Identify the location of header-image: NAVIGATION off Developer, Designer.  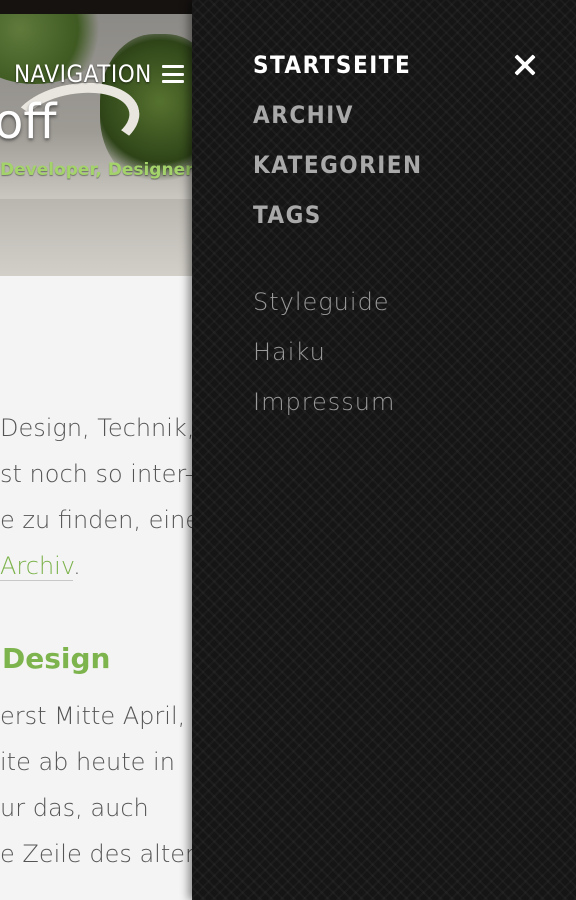
(96, 145).